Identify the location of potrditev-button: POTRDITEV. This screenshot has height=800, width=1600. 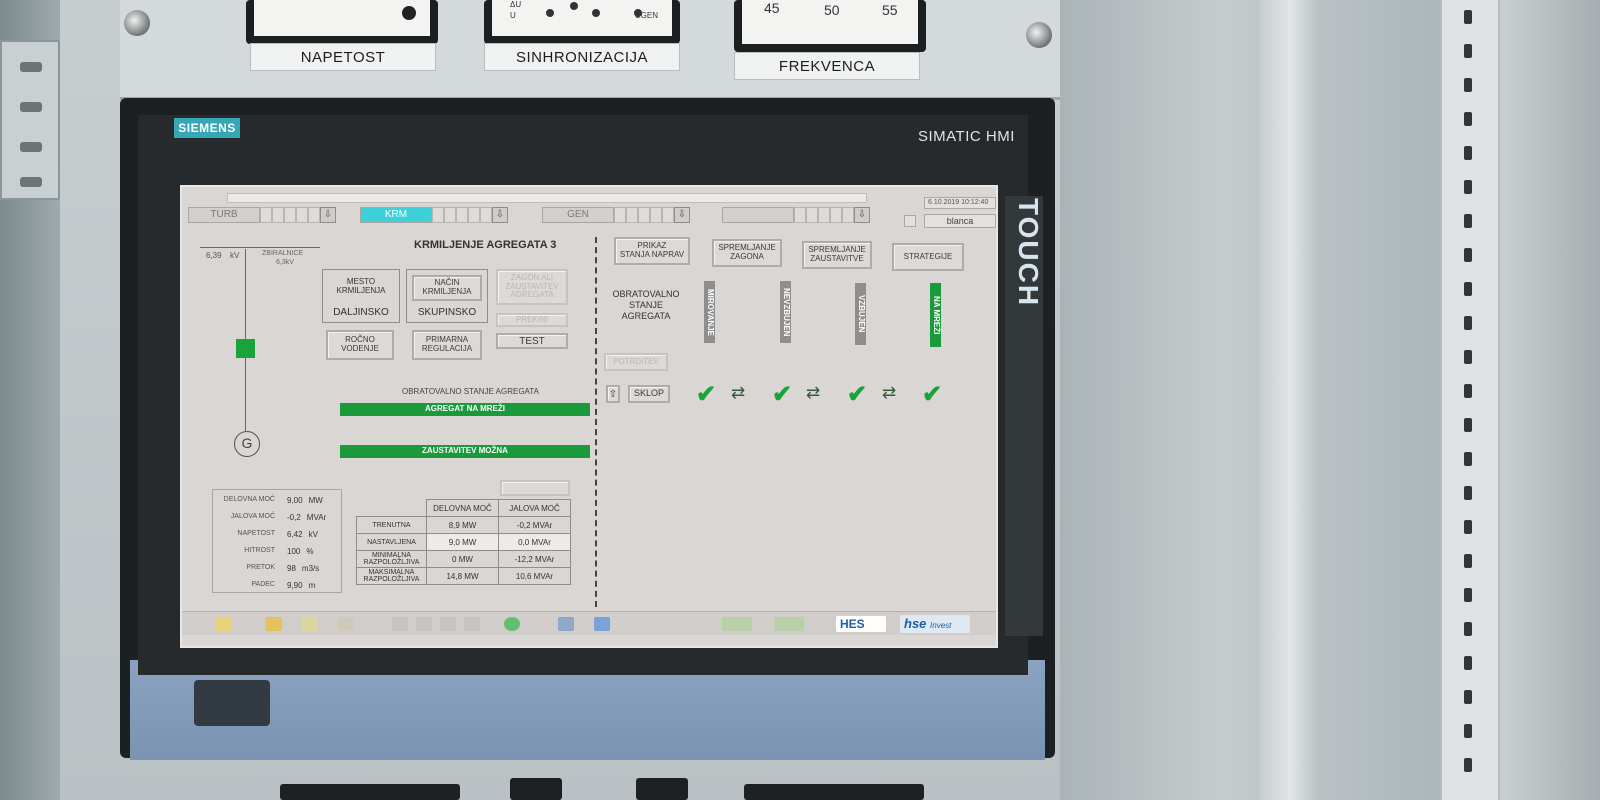
(636, 362).